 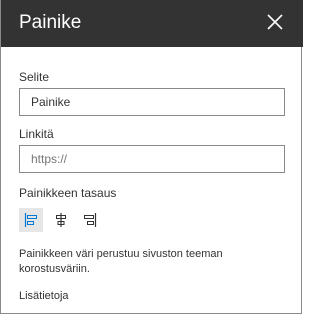 I want to click on label-input, so click(x=152, y=102).